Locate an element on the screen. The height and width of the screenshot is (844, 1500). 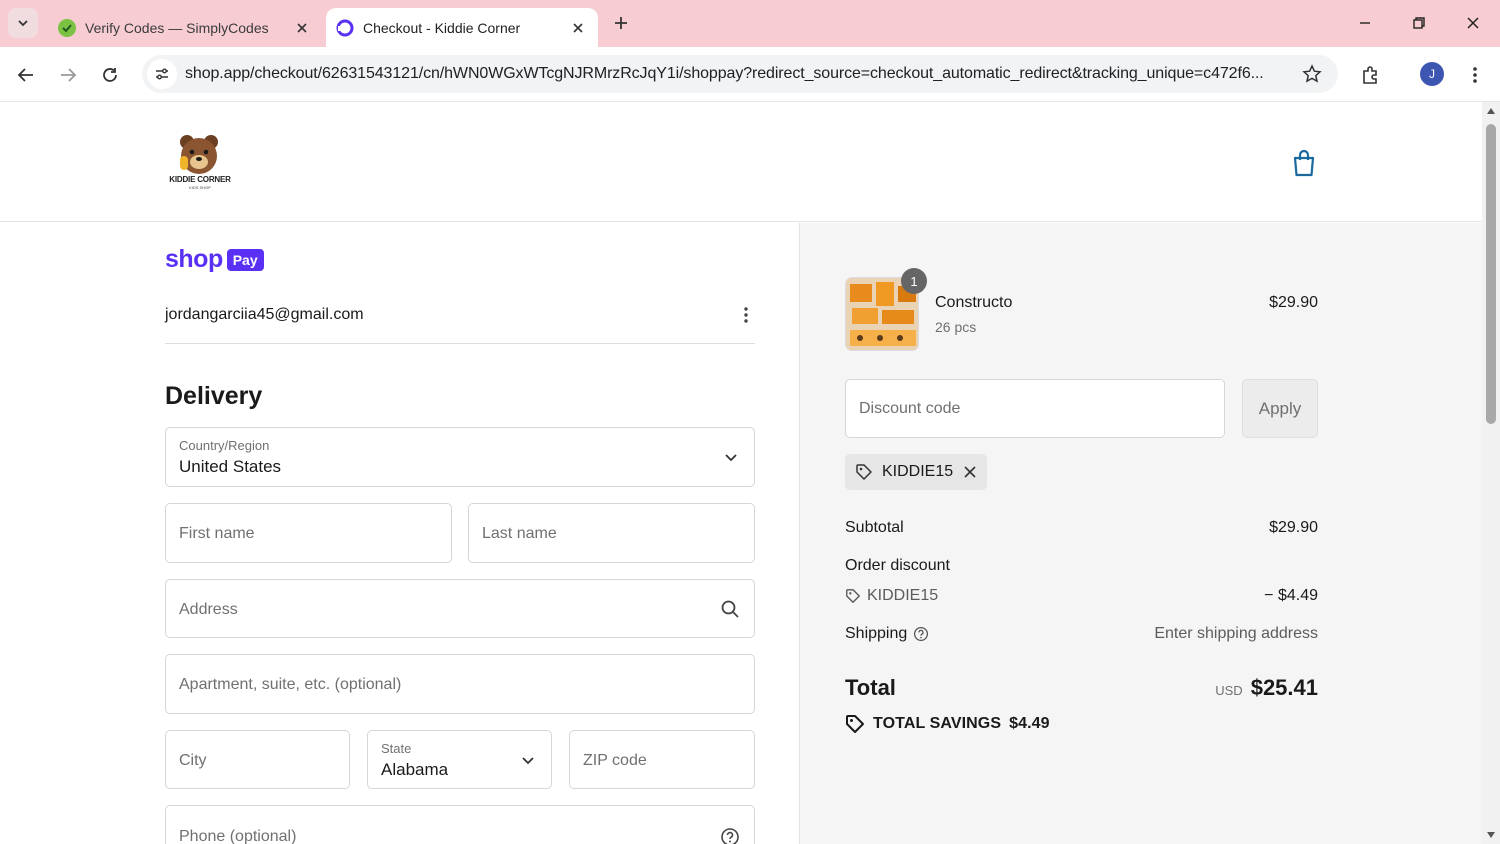
state-value: Alabama is located at coordinates (415, 769).